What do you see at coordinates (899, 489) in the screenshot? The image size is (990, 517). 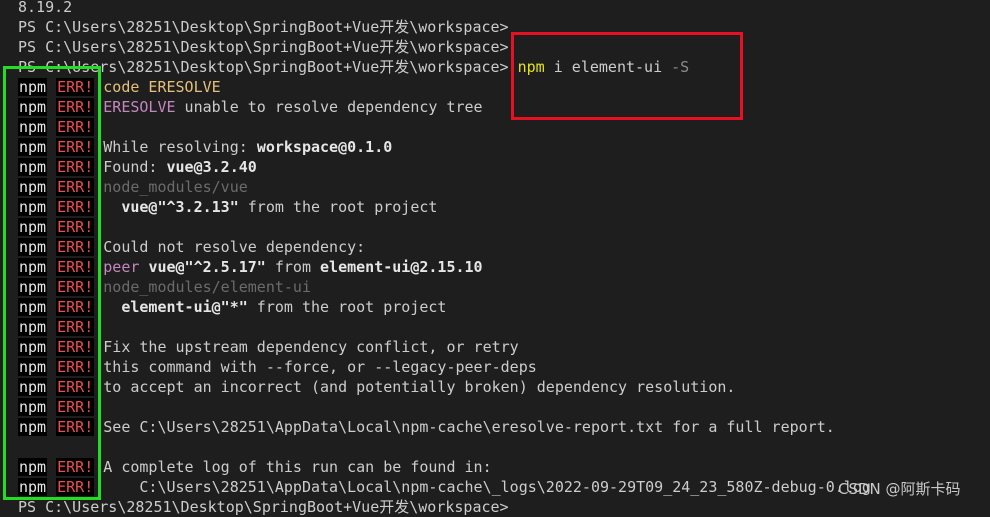 I see `watermark-text: CSDN @阿斯卡码` at bounding box center [899, 489].